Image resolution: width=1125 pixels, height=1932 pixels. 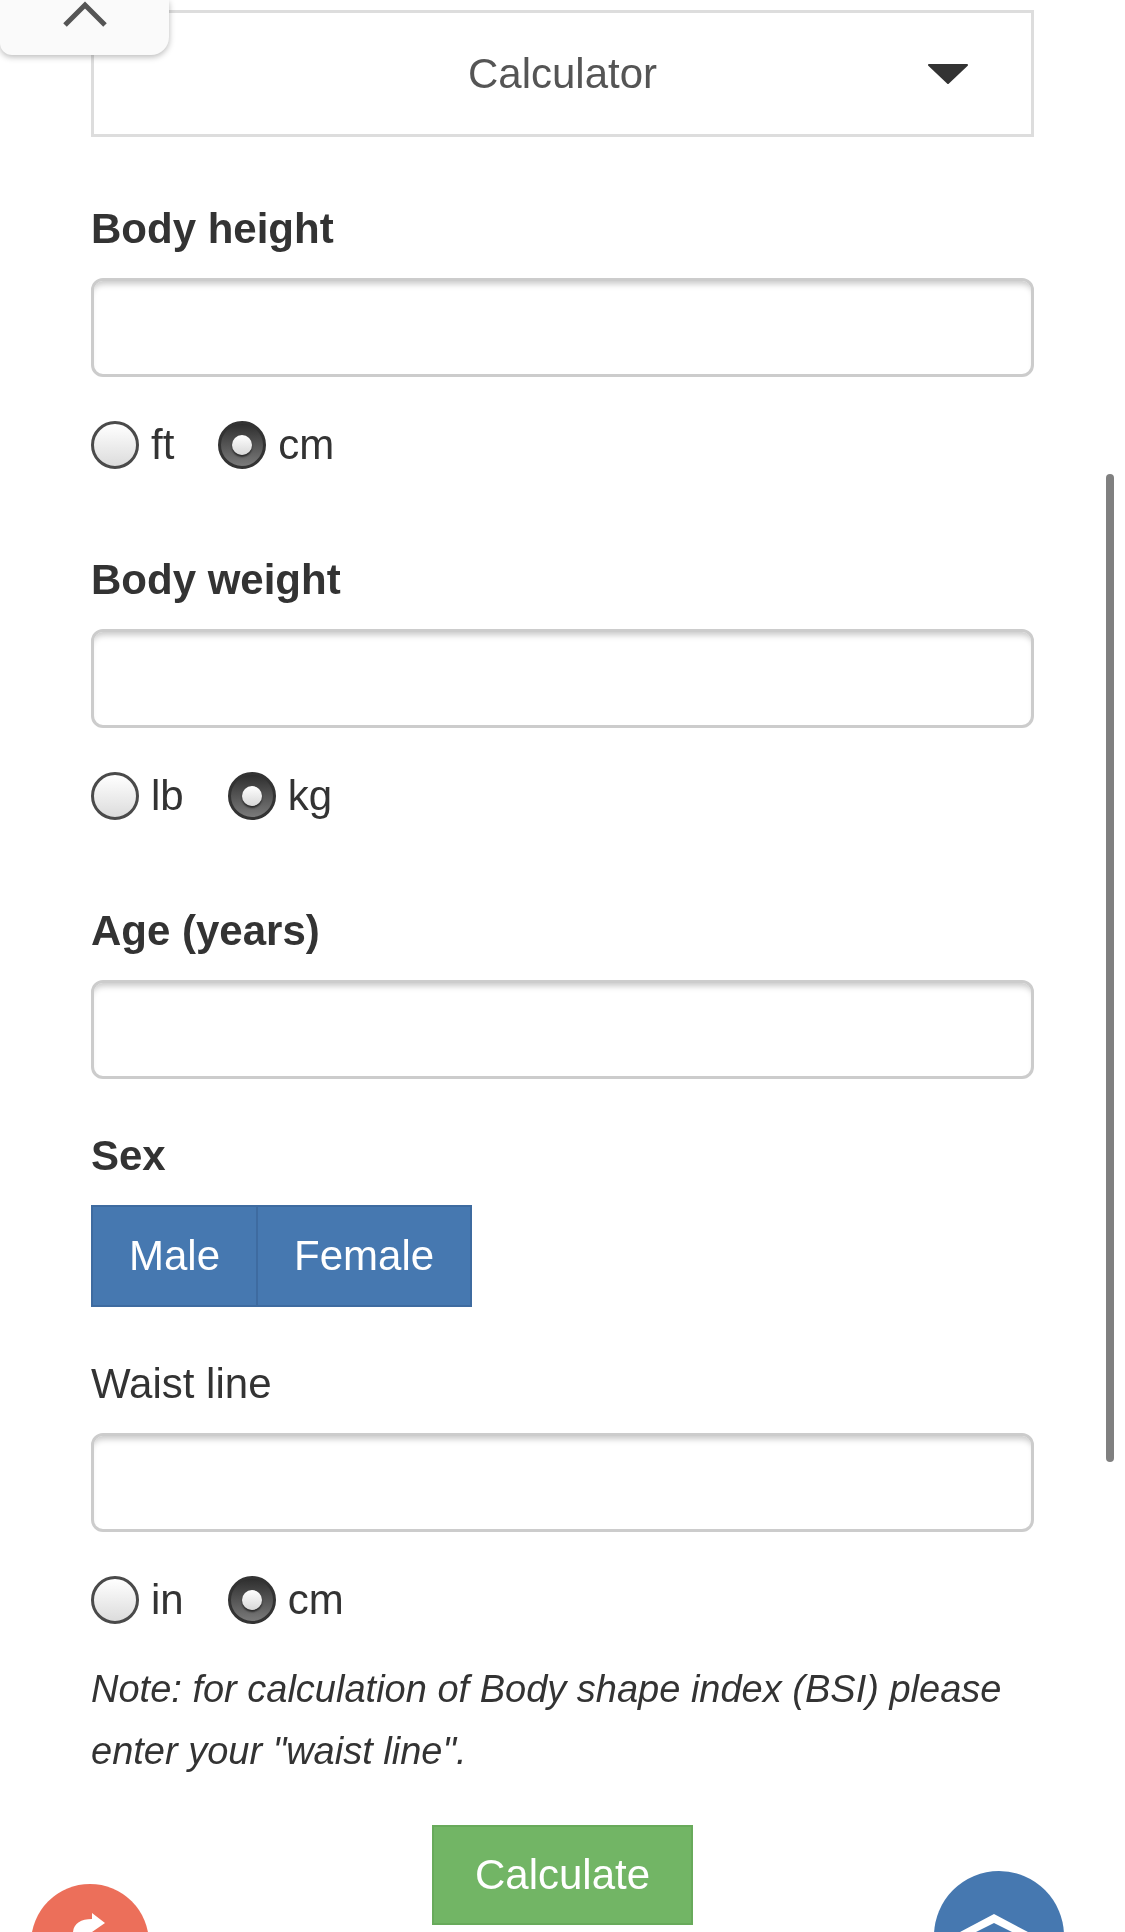 I want to click on note-text: Note: for calculation of Body shape index (BSI) please enter your "waist line"., so click(x=547, y=1720).